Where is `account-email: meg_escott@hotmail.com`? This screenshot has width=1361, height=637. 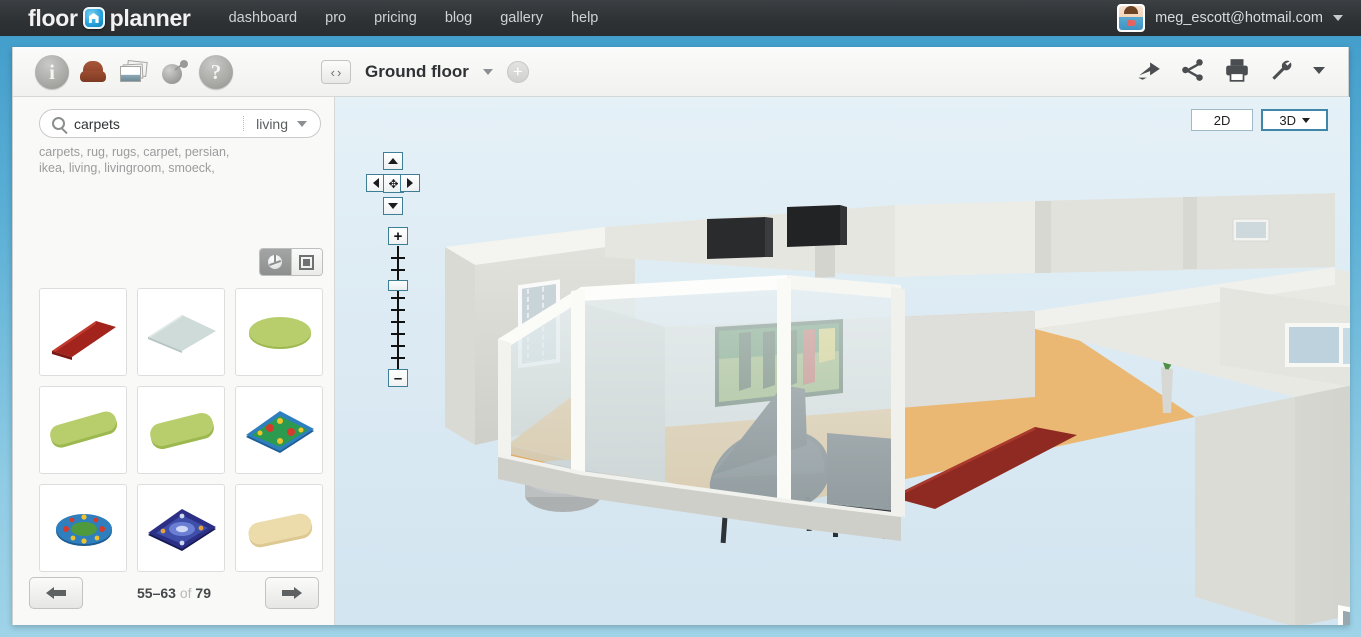 account-email: meg_escott@hotmail.com is located at coordinates (1239, 18).